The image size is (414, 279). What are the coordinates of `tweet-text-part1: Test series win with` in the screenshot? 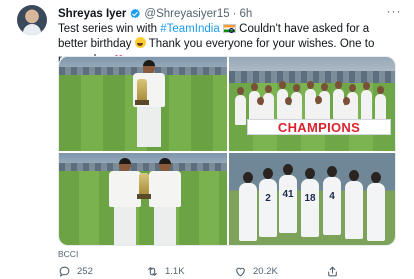 It's located at (109, 29).